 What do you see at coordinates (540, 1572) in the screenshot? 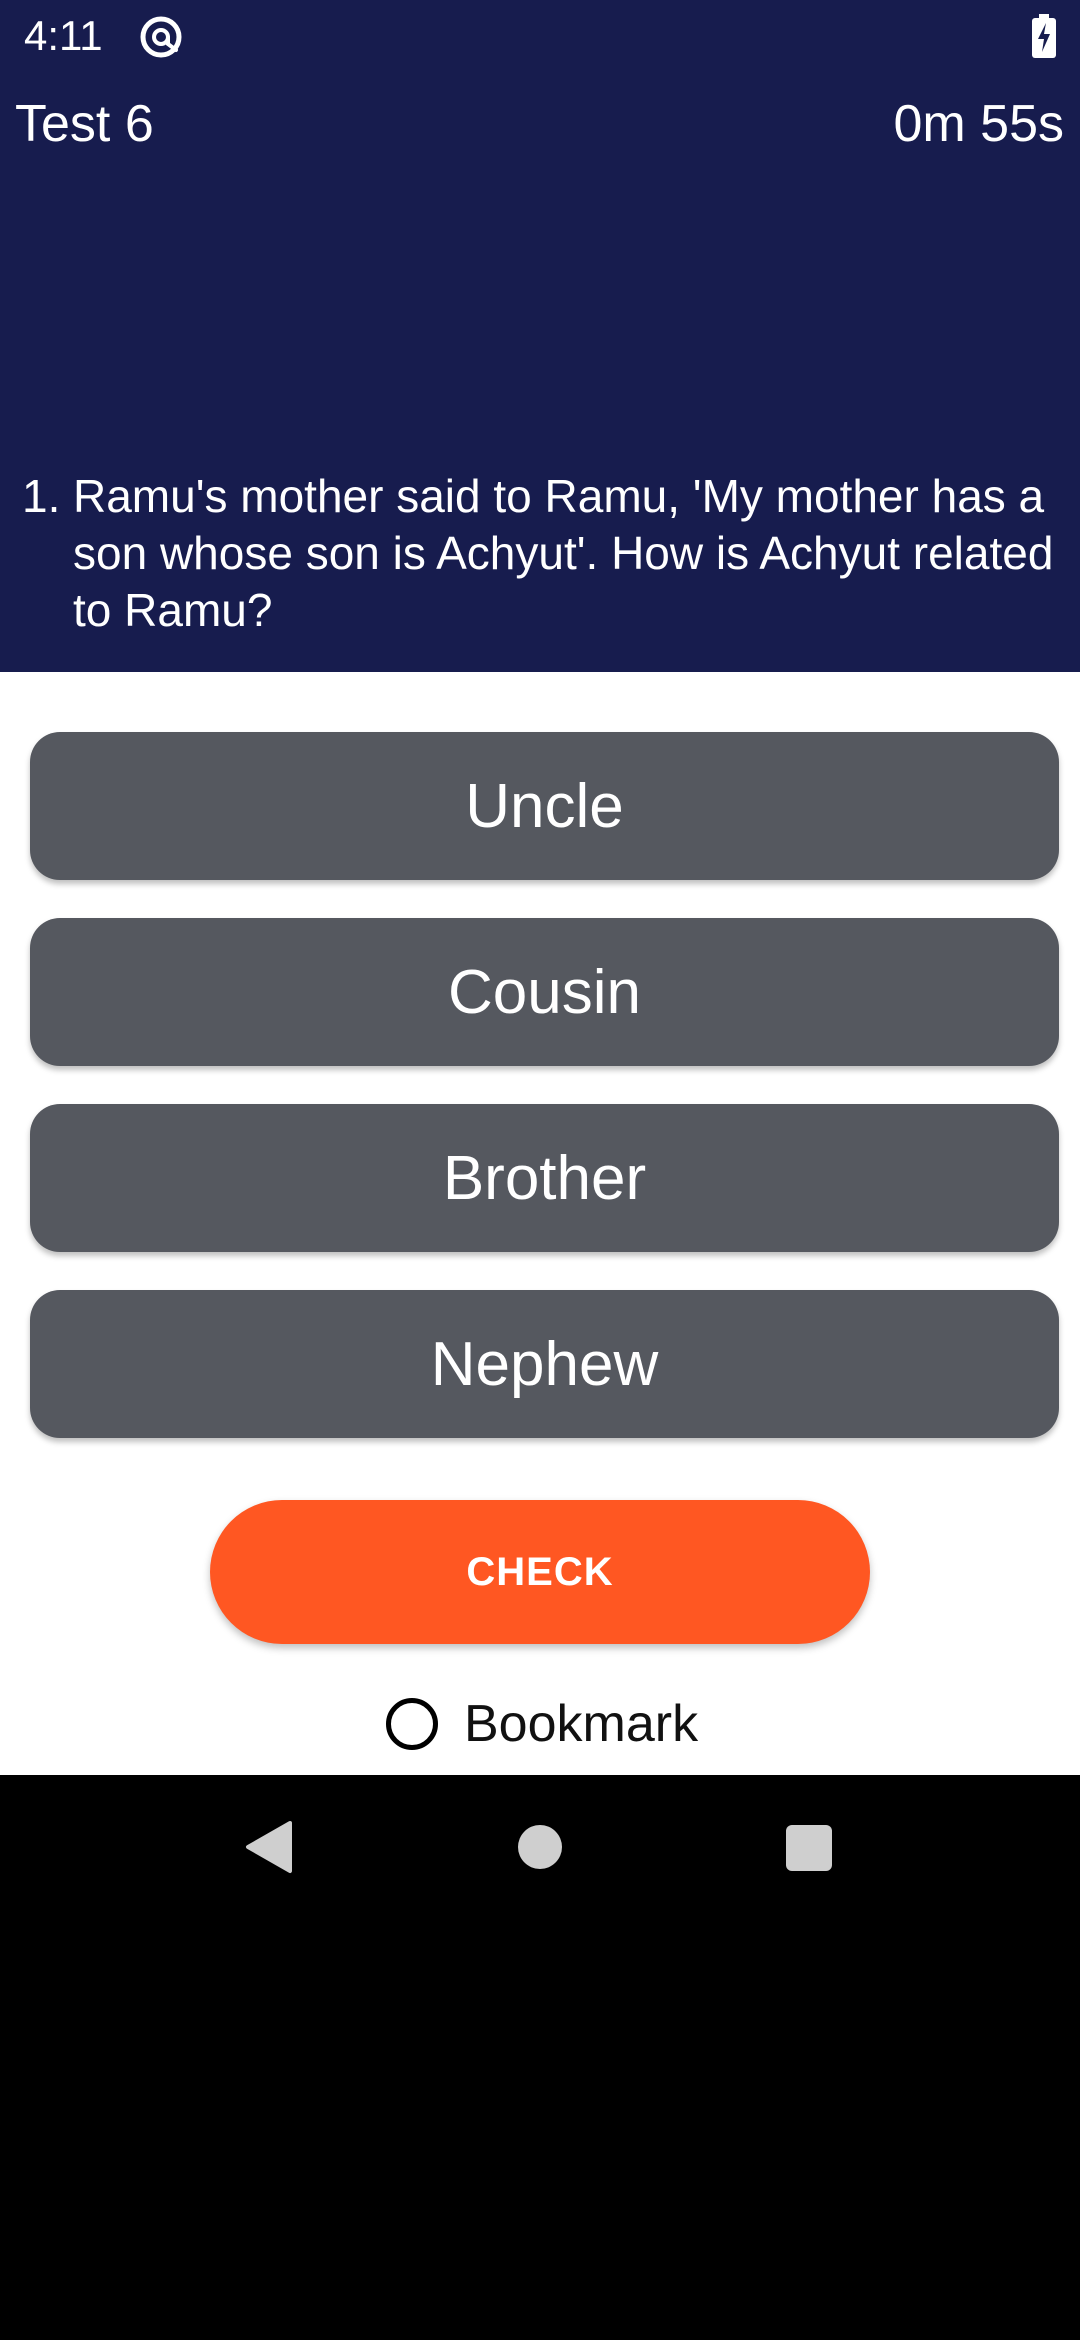
I see `check-button: CHECK` at bounding box center [540, 1572].